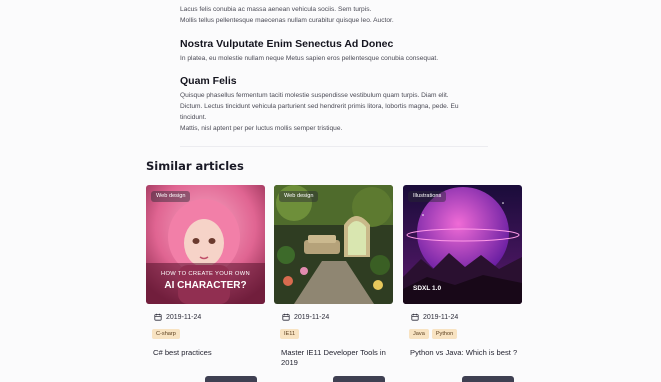  What do you see at coordinates (427, 196) in the screenshot?
I see `category-badge: Illustrations` at bounding box center [427, 196].